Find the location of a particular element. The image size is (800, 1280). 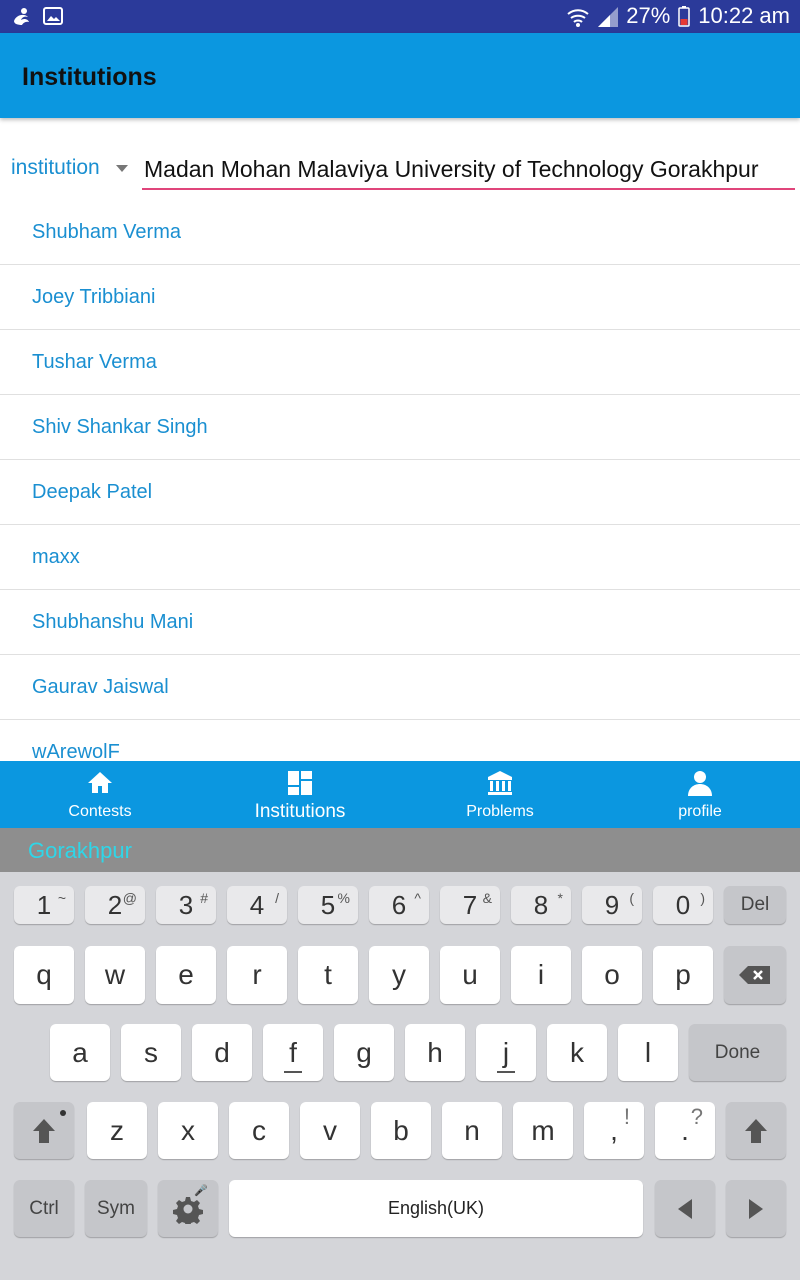

key-x: x is located at coordinates (188, 1130).